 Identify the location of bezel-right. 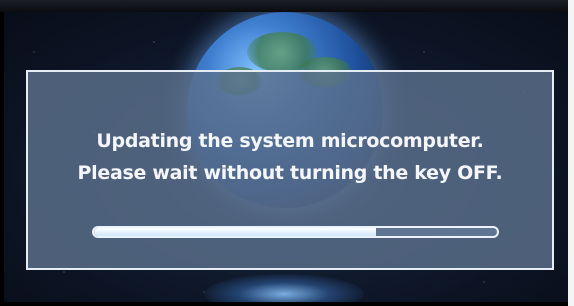
(571, 153).